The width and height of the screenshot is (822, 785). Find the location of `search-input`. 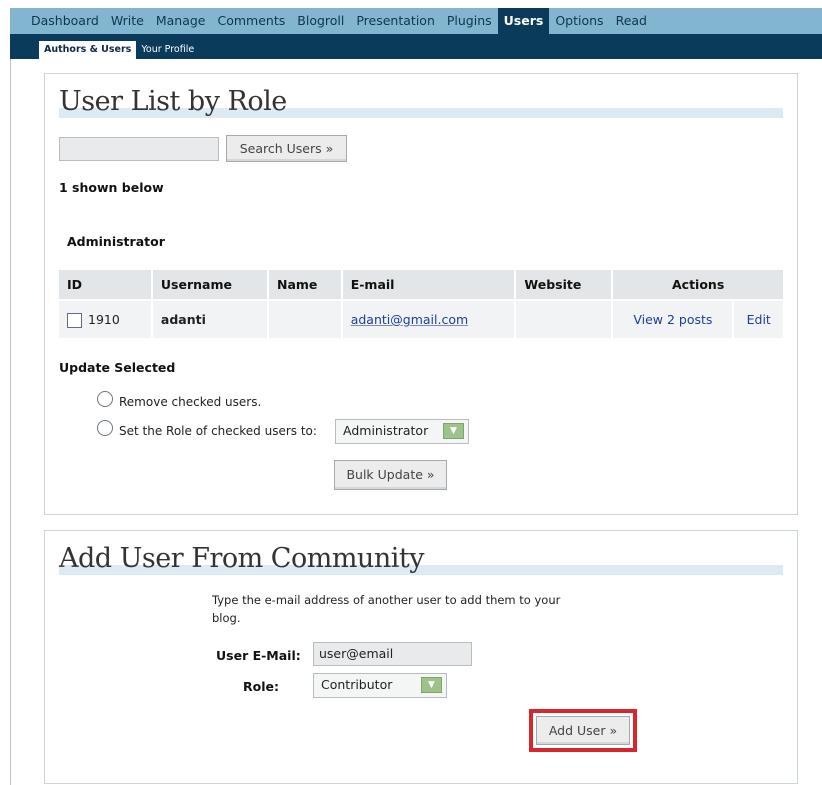

search-input is located at coordinates (139, 149).